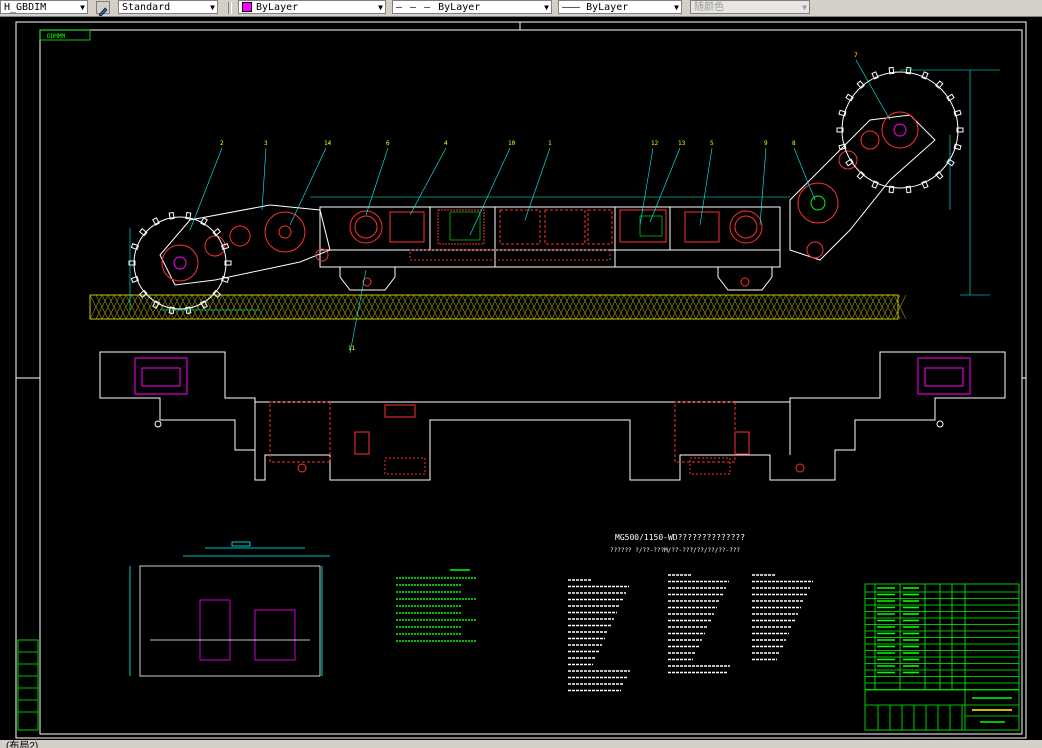  What do you see at coordinates (25, 7) in the screenshot?
I see `dimstyle-value: H_GBDIM` at bounding box center [25, 7].